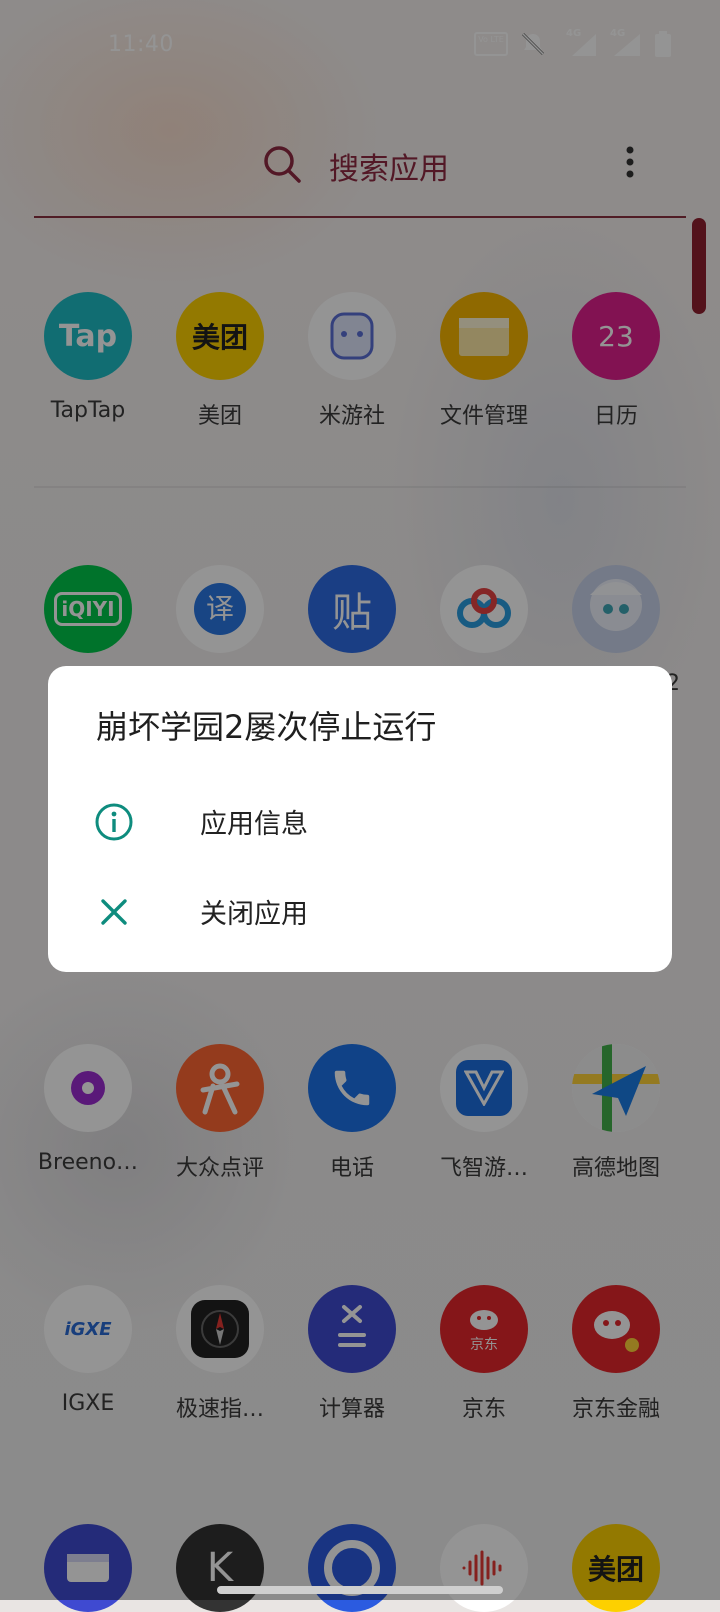  Describe the element at coordinates (114, 822) in the screenshot. I see `info-icon` at that location.